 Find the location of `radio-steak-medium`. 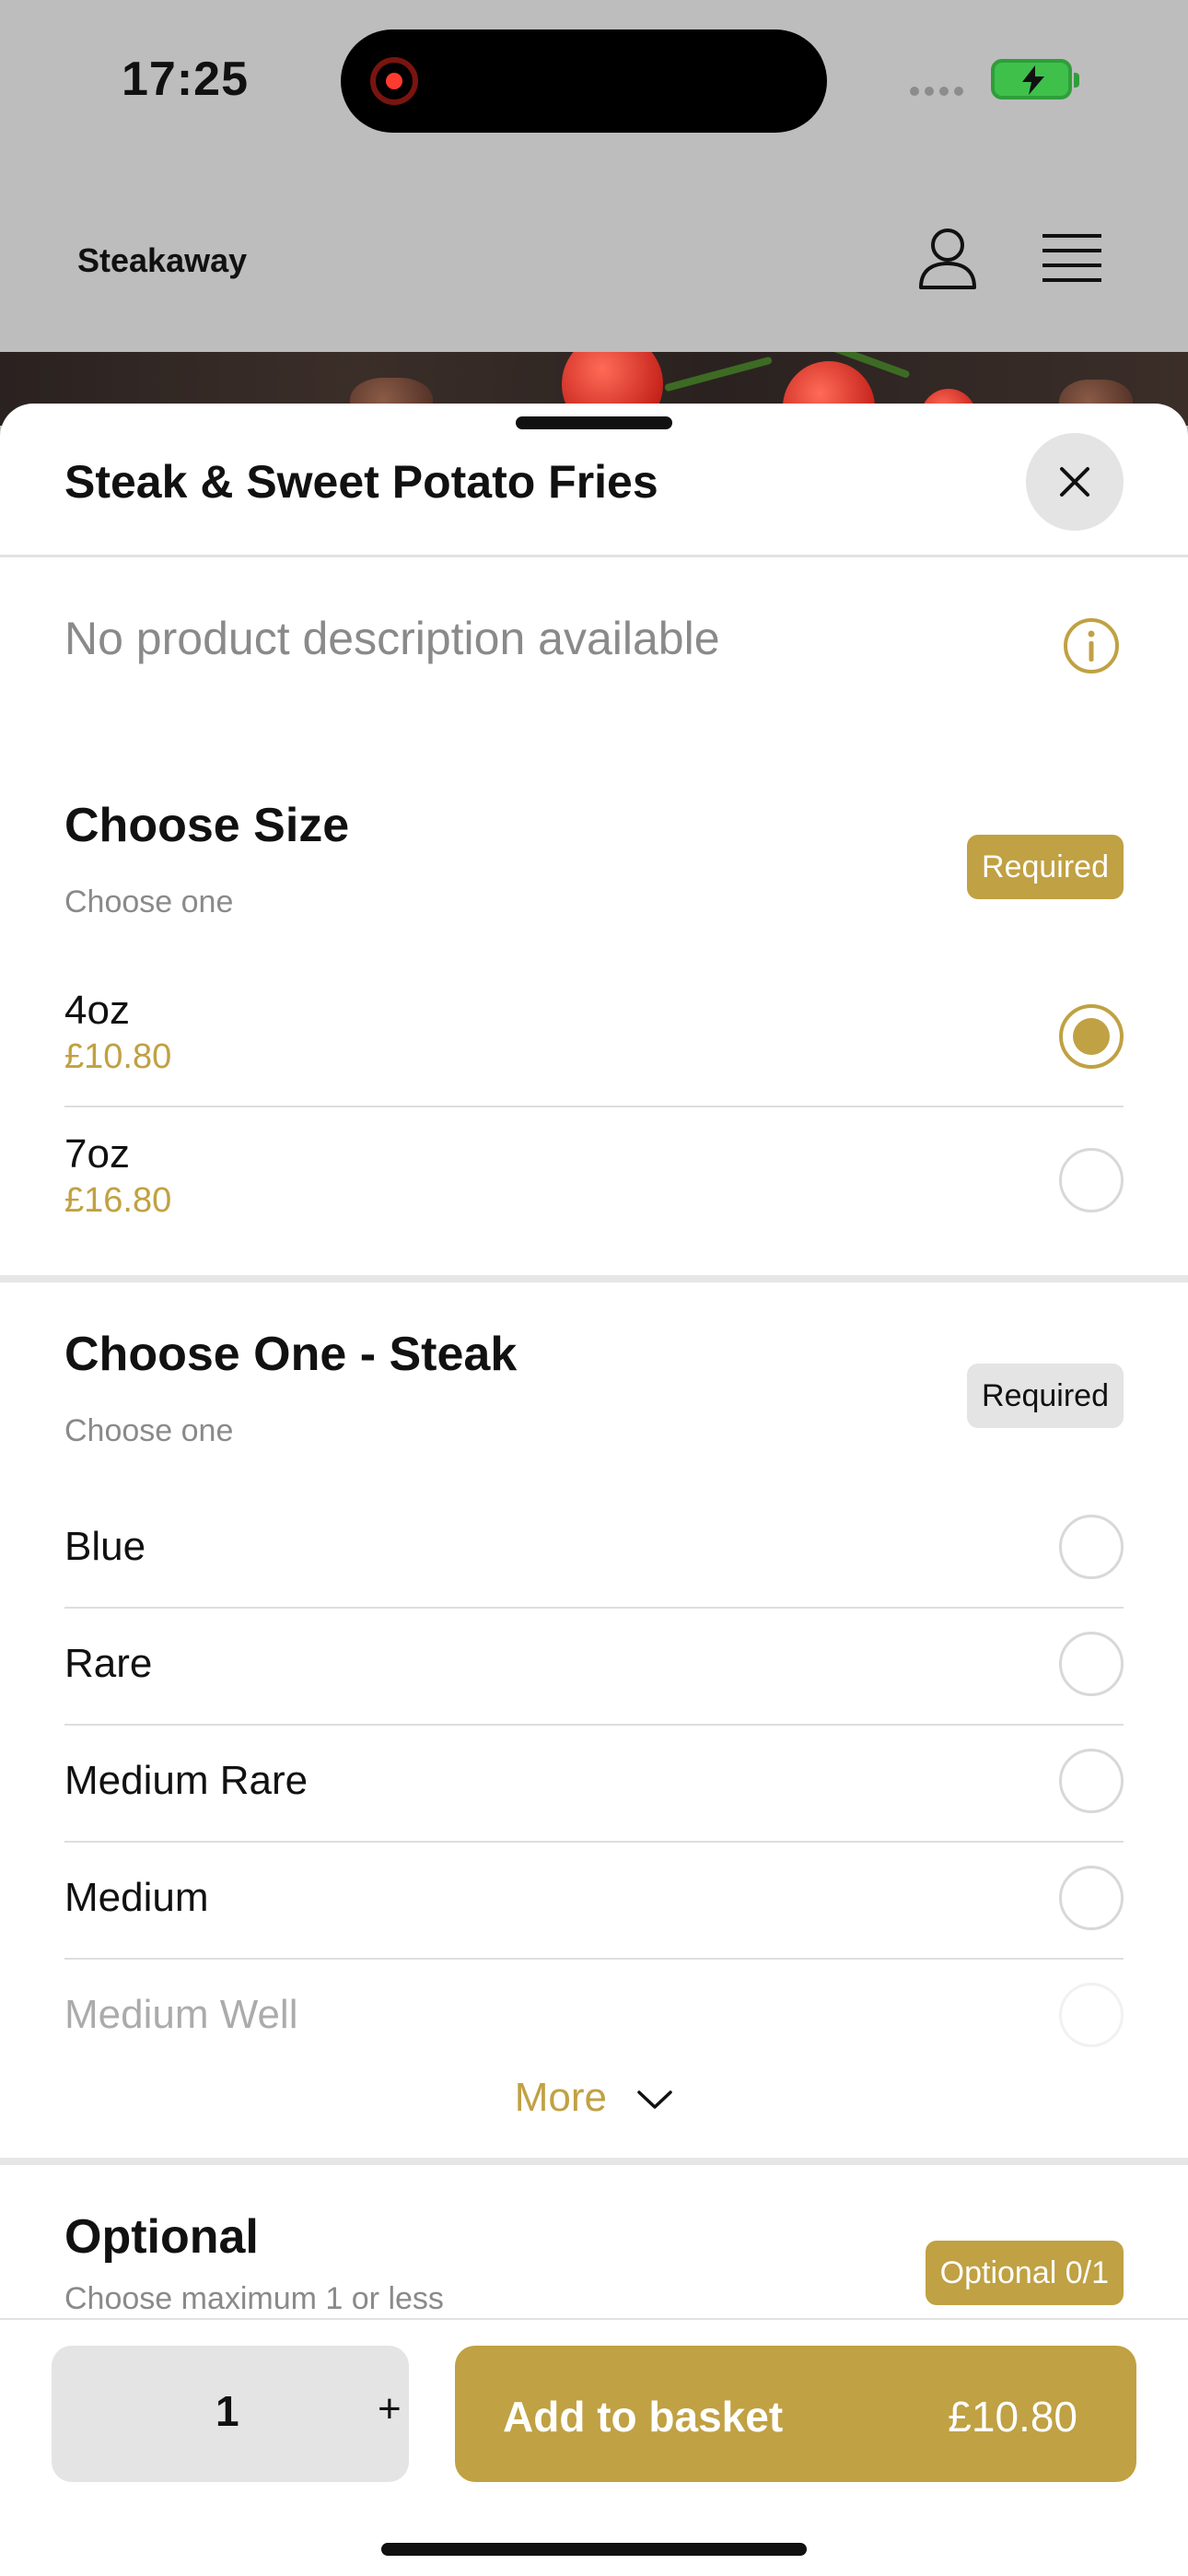

radio-steak-medium is located at coordinates (1091, 1898).